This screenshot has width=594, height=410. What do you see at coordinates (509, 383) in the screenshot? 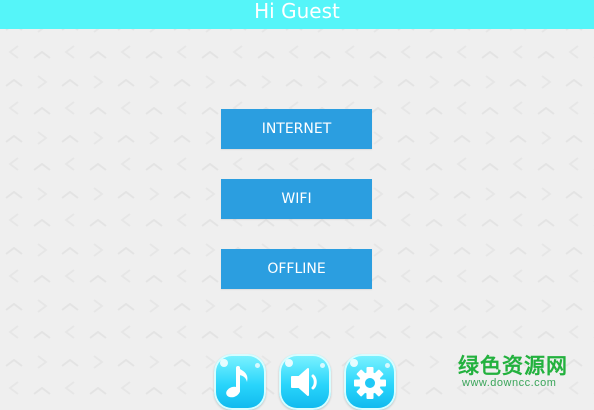
I see `watermark-url: www.downcc.com` at bounding box center [509, 383].